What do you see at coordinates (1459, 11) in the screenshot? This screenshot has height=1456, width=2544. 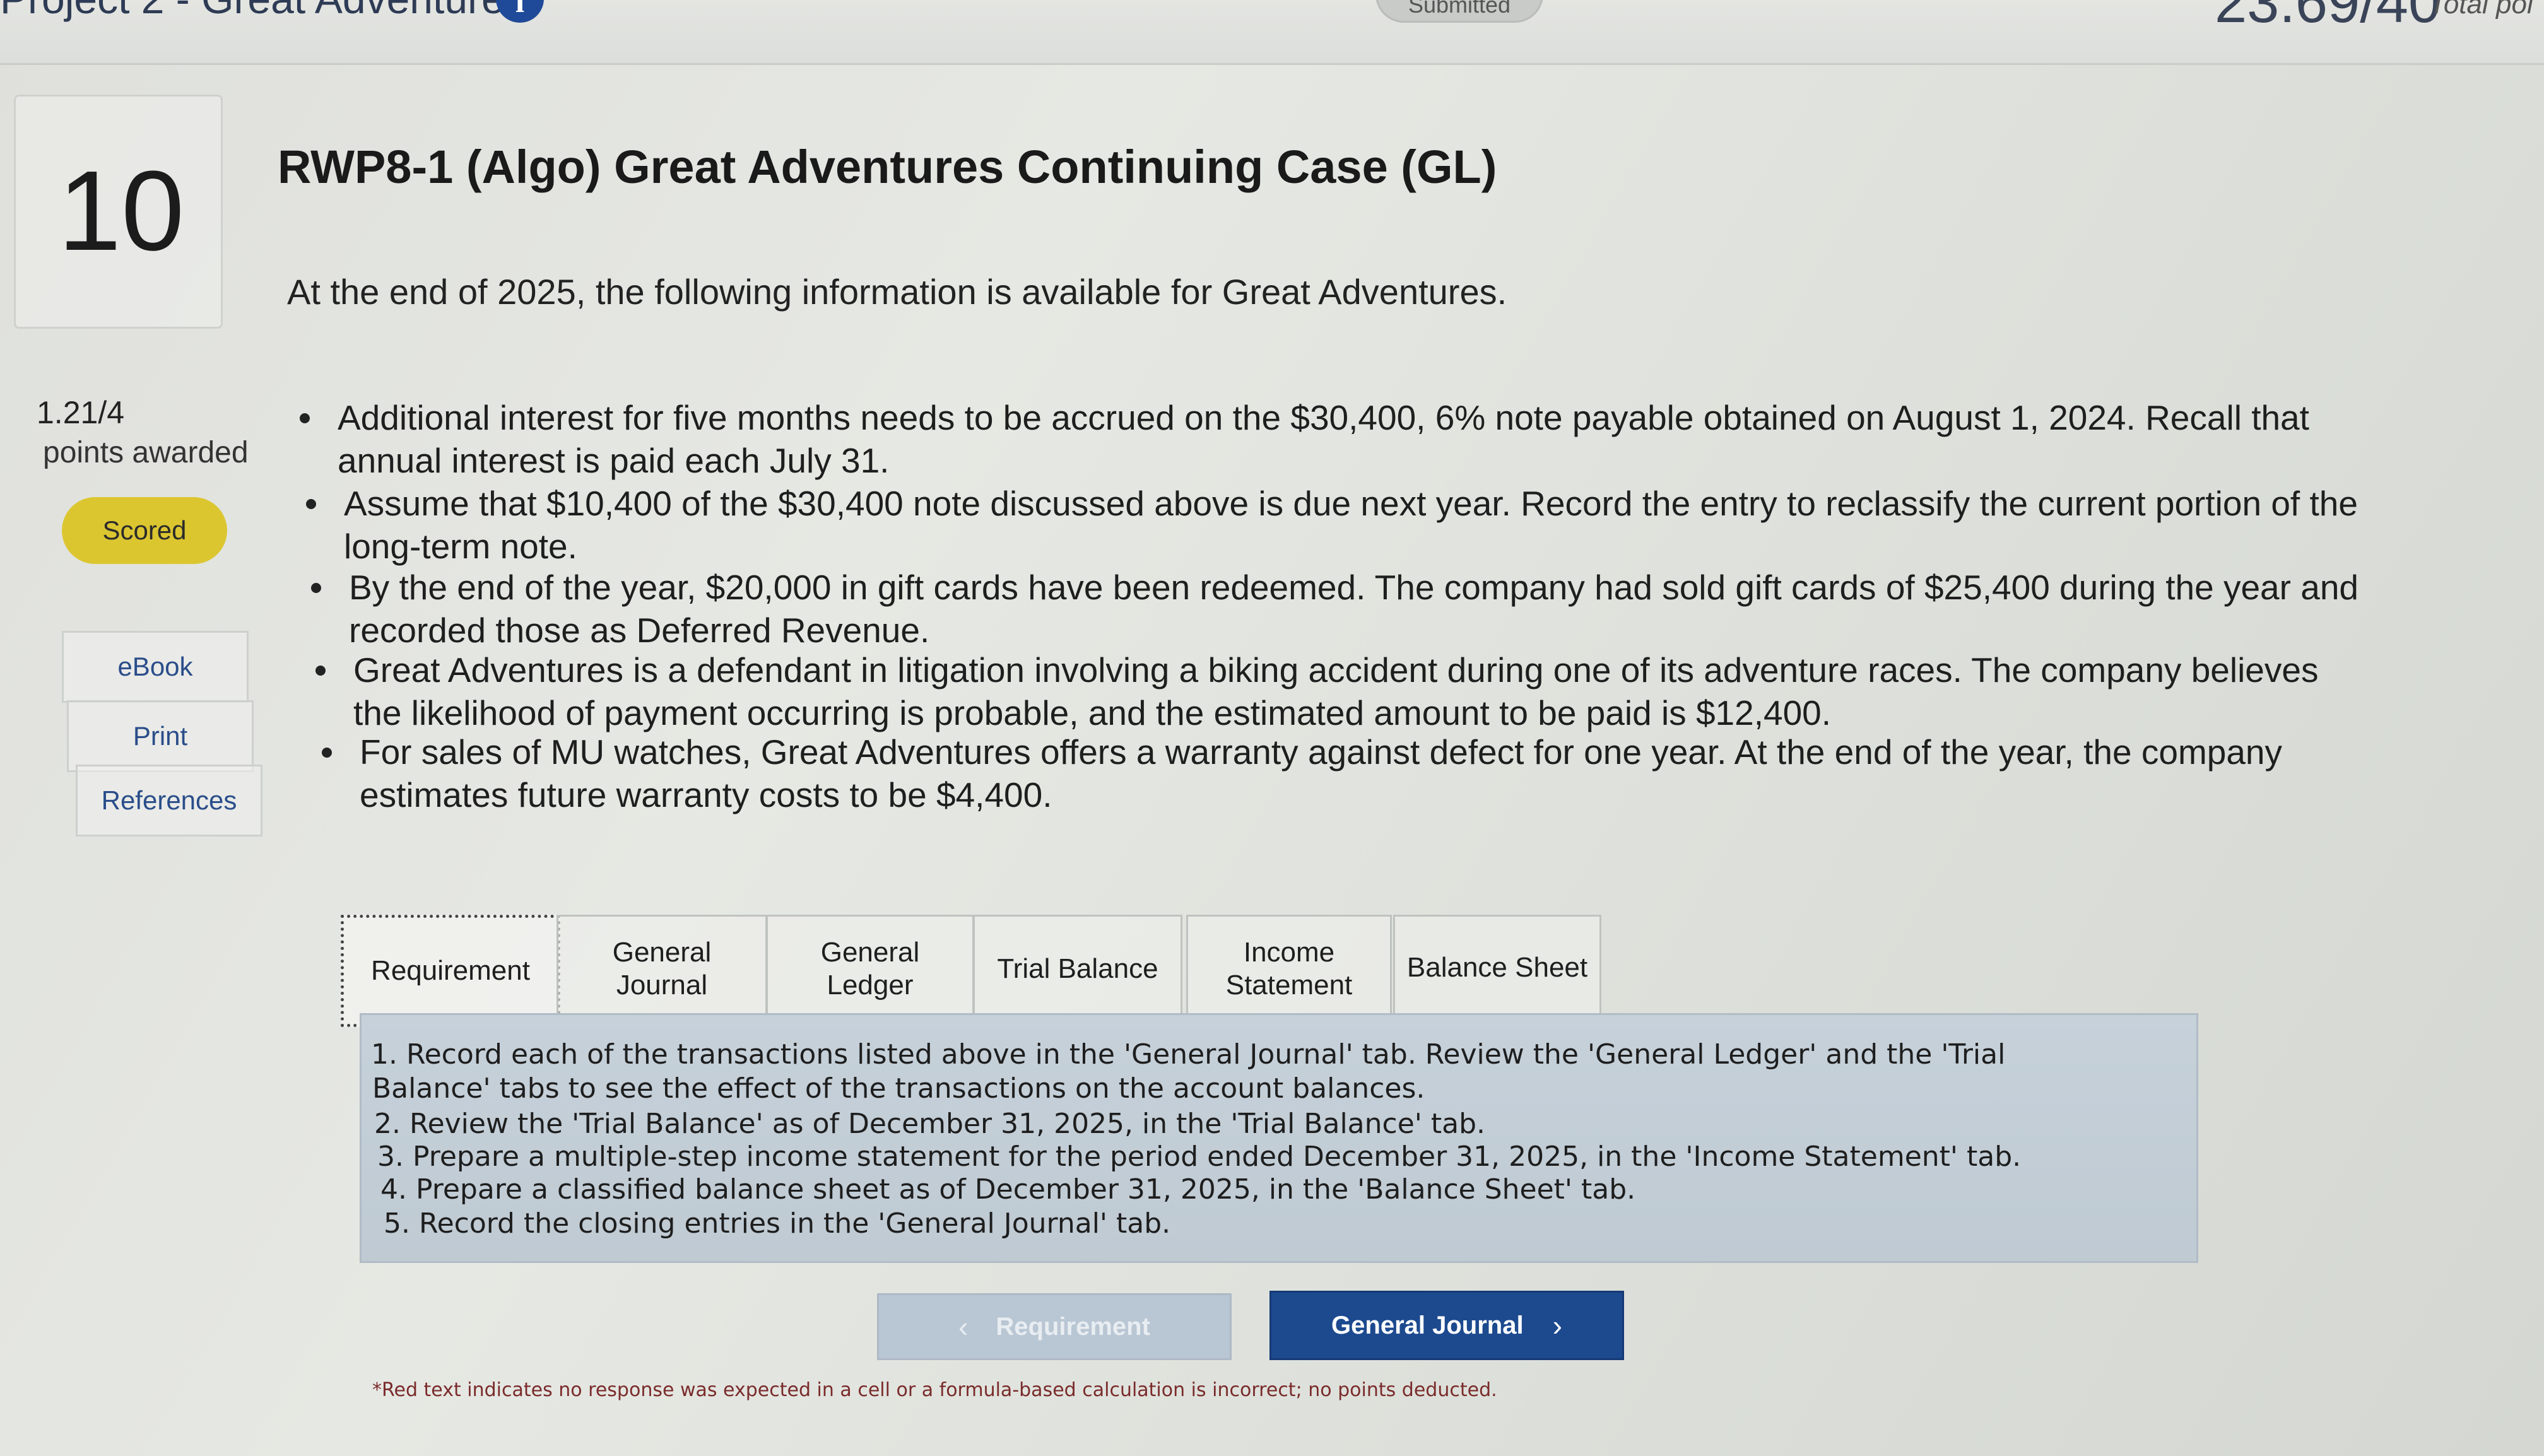 I see `submitted-badge: Submitted` at bounding box center [1459, 11].